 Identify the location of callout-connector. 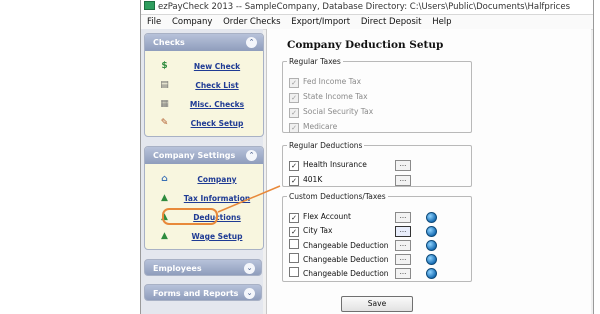
(249, 199).